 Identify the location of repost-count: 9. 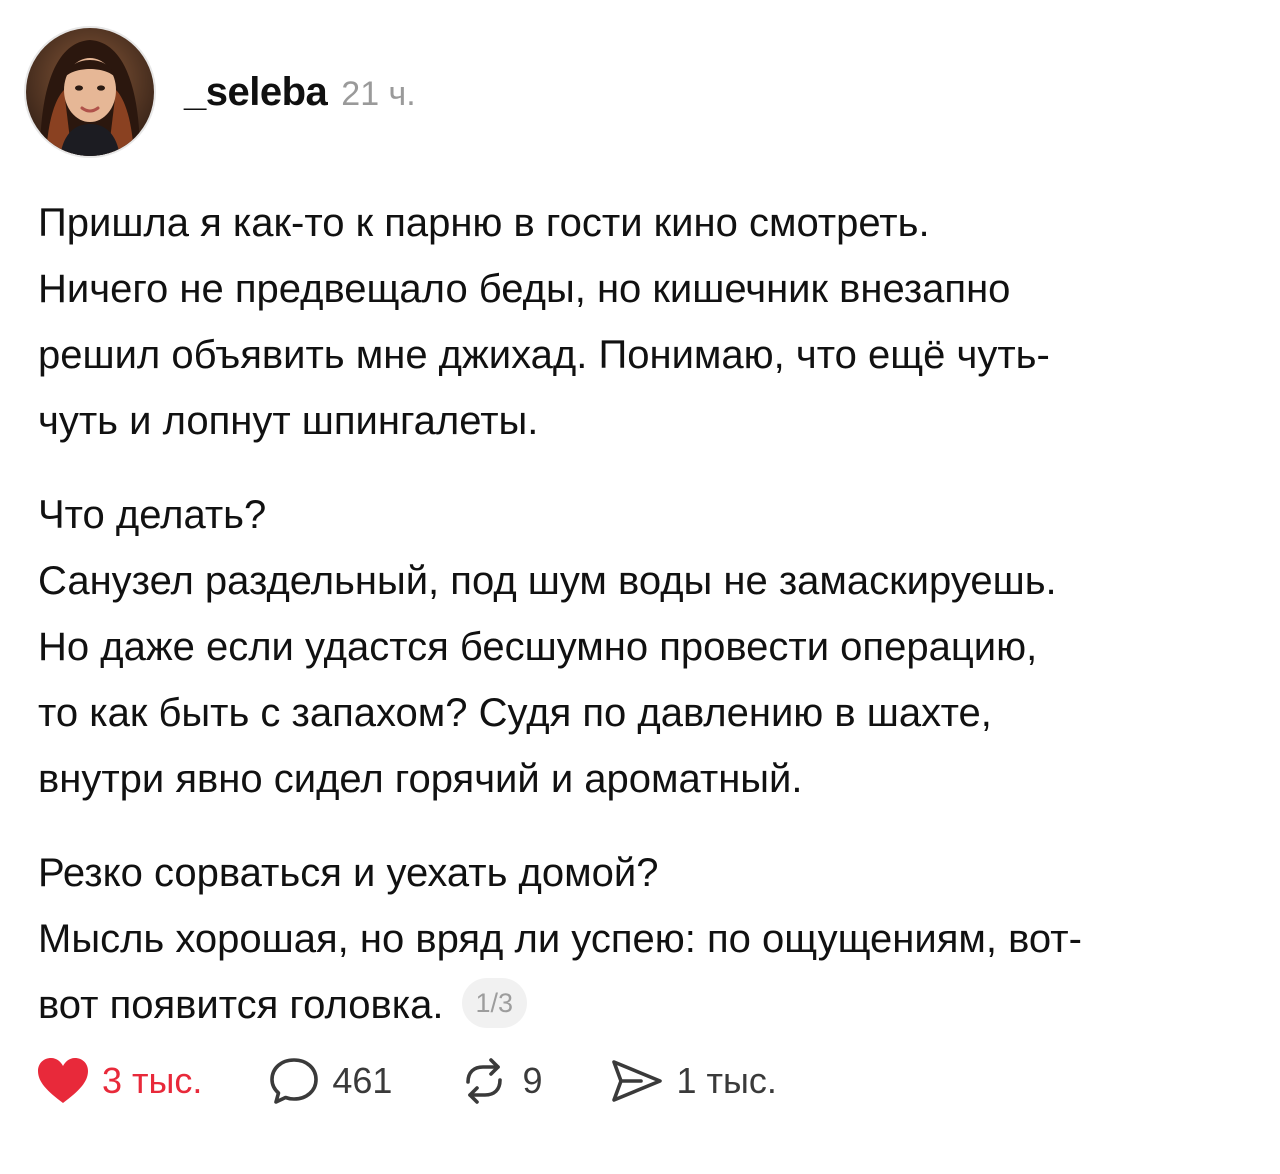
(532, 1080).